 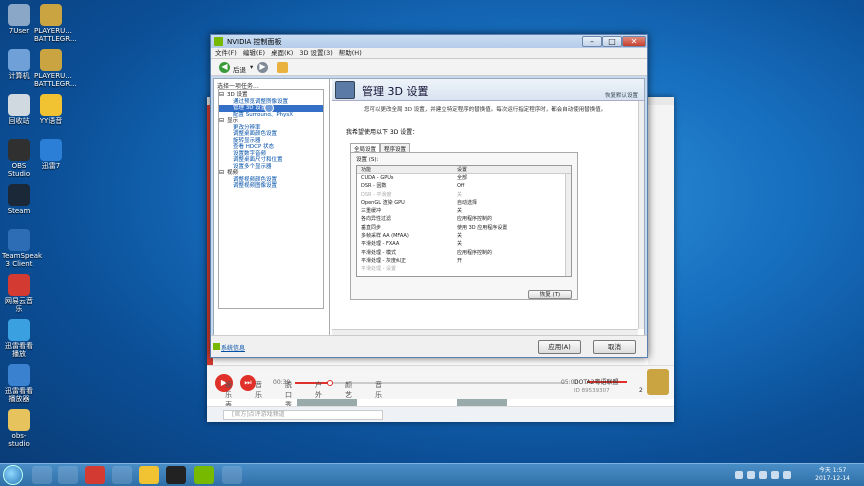 I want to click on setting-row: DSR - 因数 Off, so click(x=464, y=186).